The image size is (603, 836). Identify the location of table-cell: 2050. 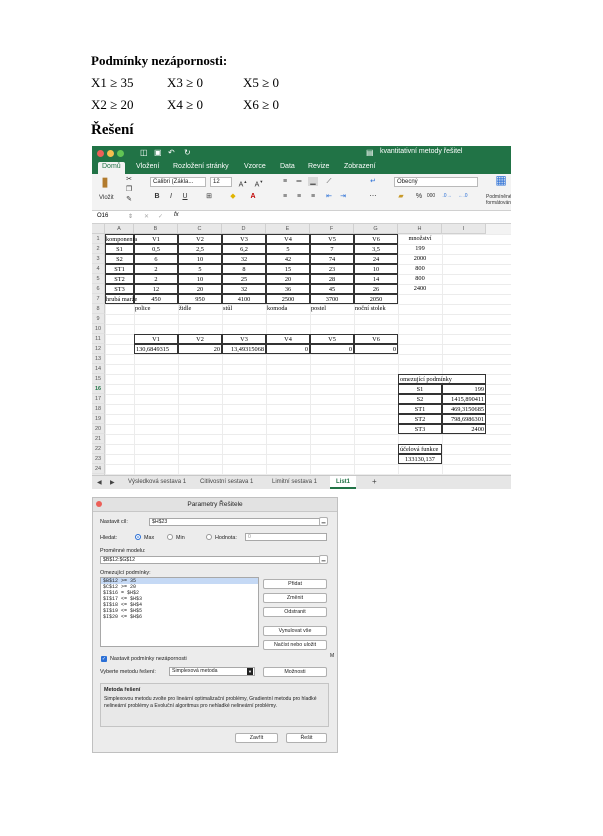
(376, 299).